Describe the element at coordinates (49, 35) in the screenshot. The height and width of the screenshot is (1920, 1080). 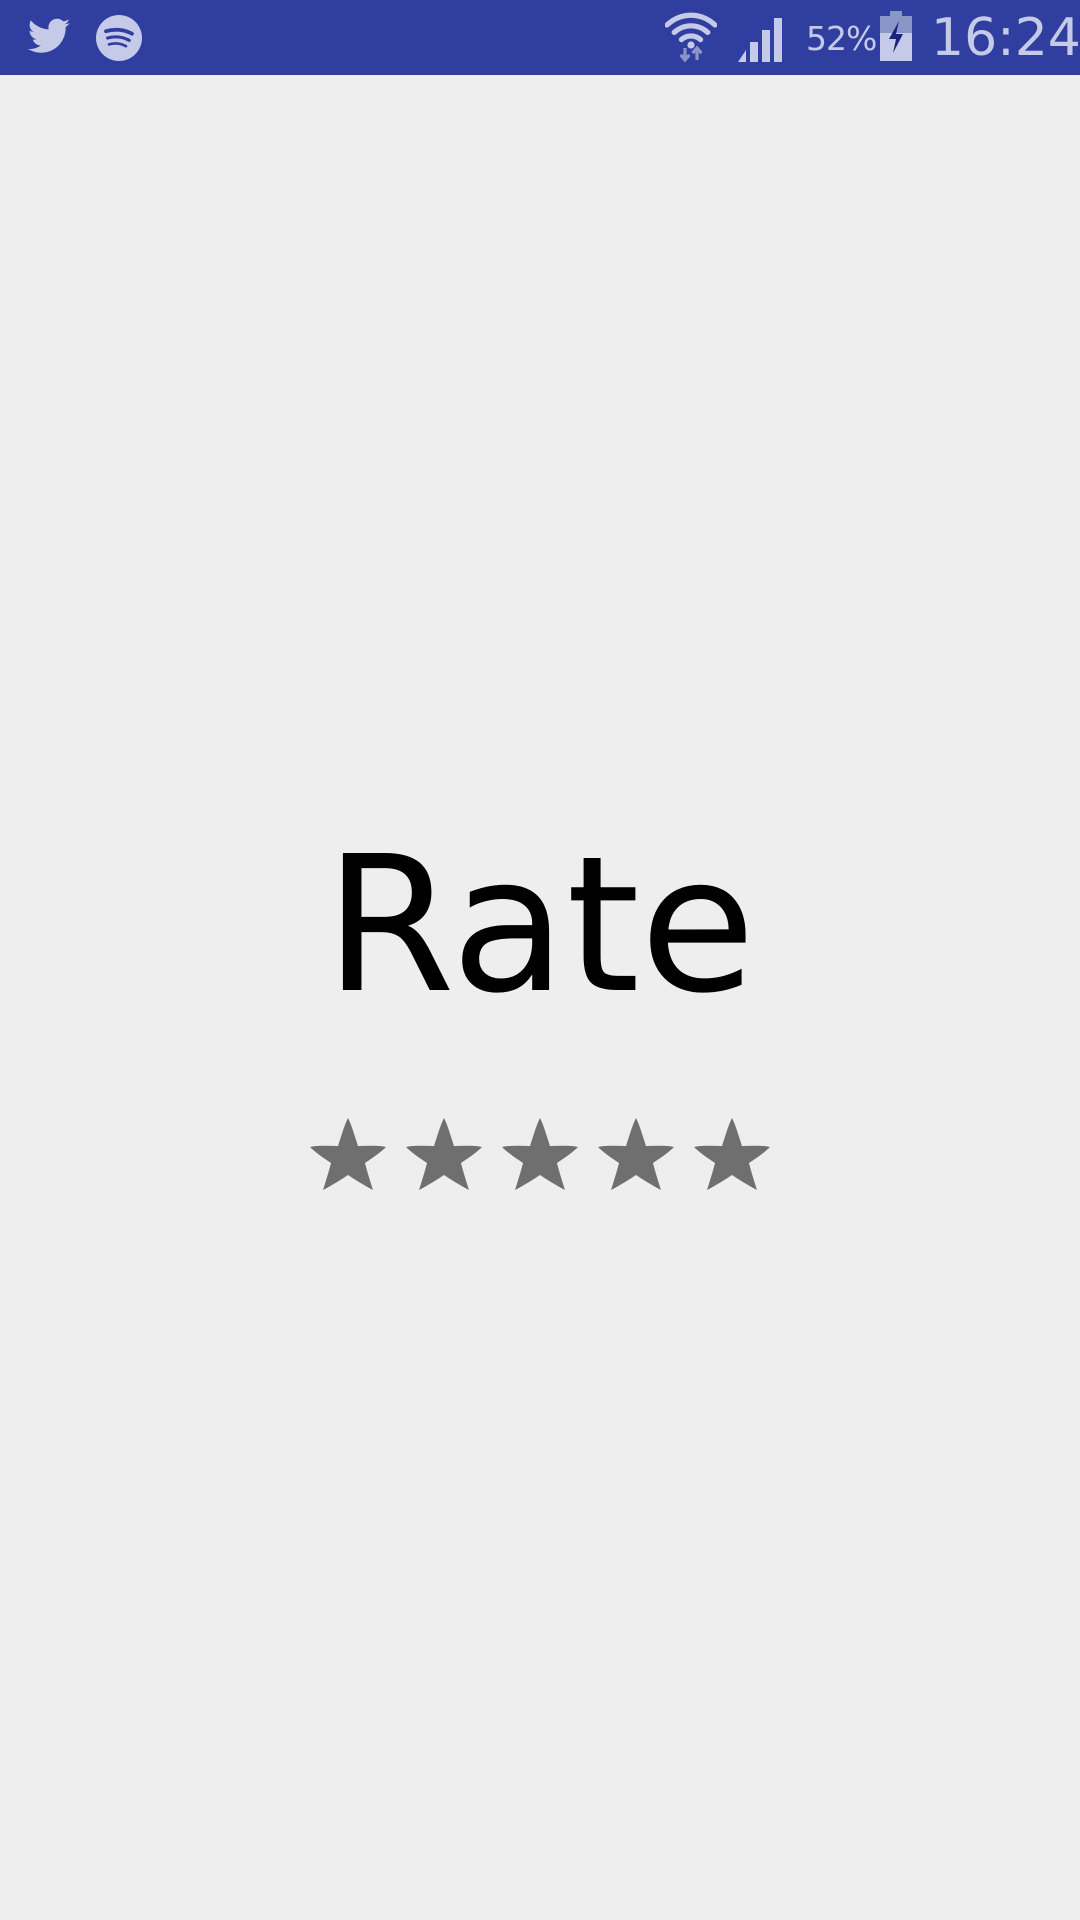
I see `twitter-icon` at that location.